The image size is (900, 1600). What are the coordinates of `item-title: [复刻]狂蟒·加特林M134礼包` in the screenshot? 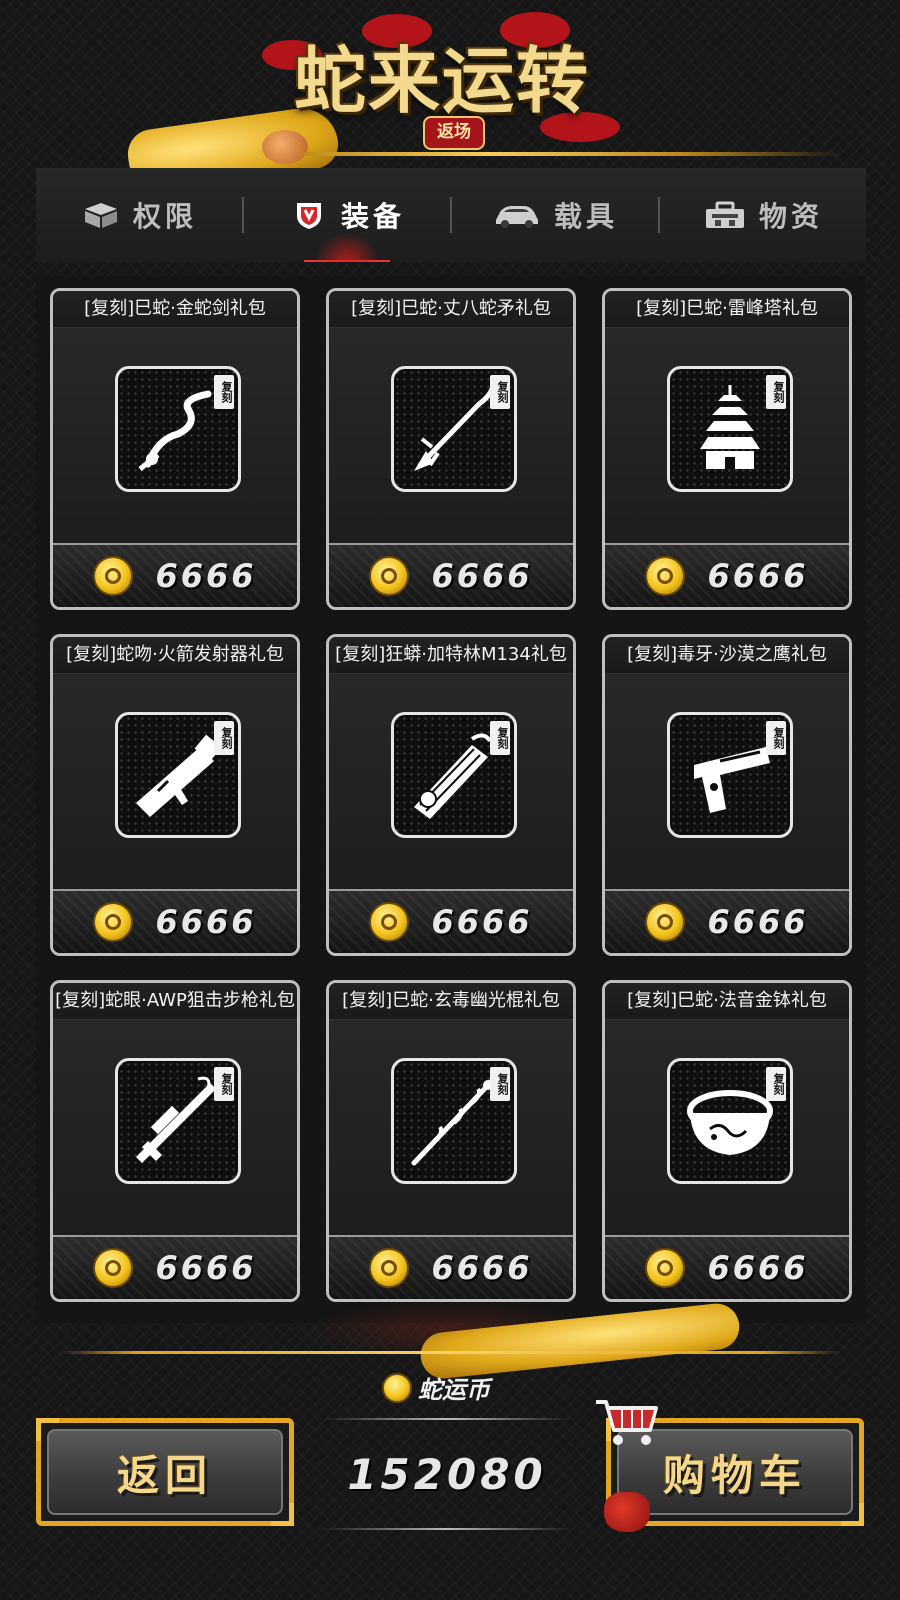 It's located at (451, 655).